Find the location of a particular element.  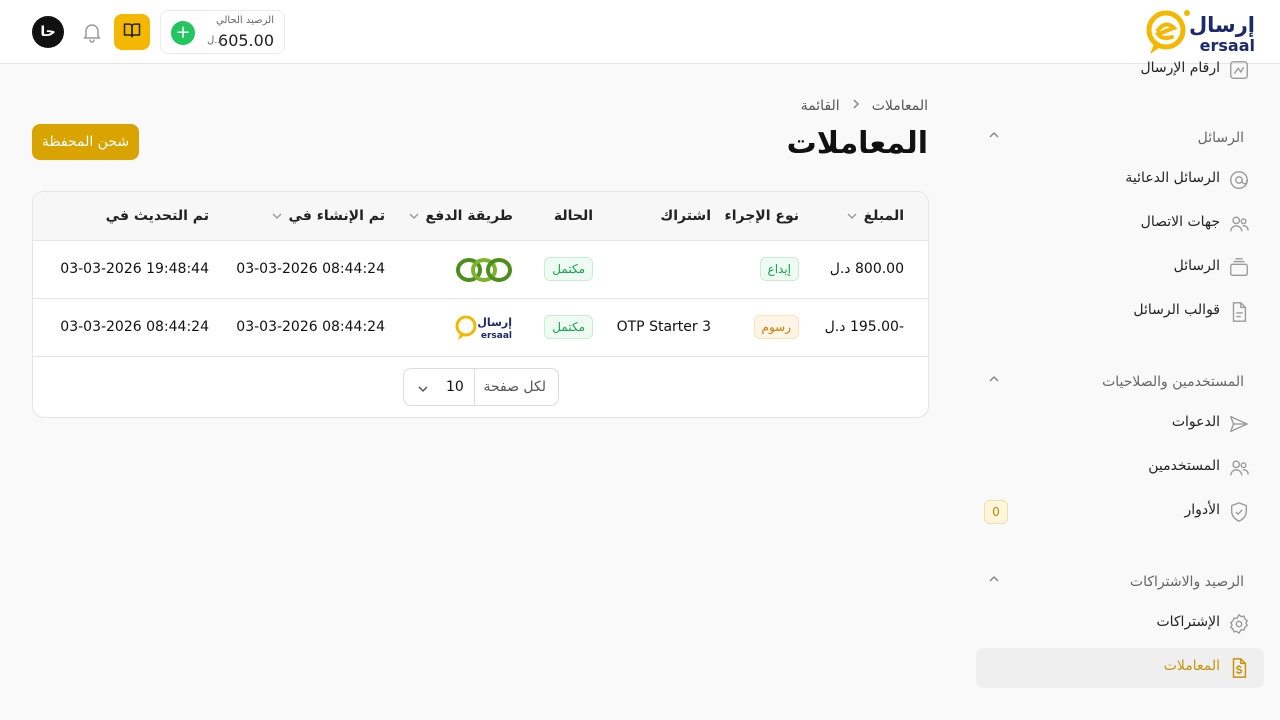

notifications-bell-icon is located at coordinates (92, 32).